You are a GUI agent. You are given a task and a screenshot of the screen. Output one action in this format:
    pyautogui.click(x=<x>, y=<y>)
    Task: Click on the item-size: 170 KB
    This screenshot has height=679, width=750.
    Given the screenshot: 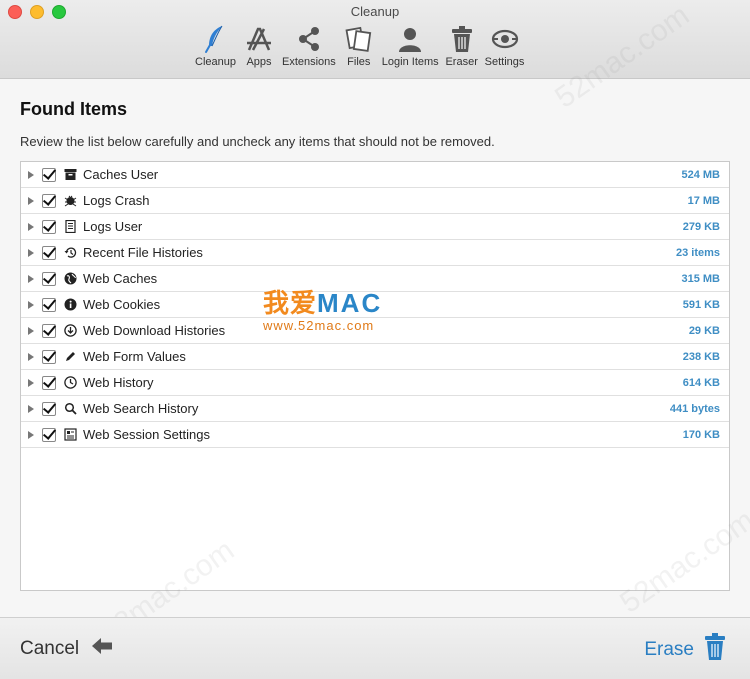 What is the action you would take?
    pyautogui.click(x=701, y=434)
    